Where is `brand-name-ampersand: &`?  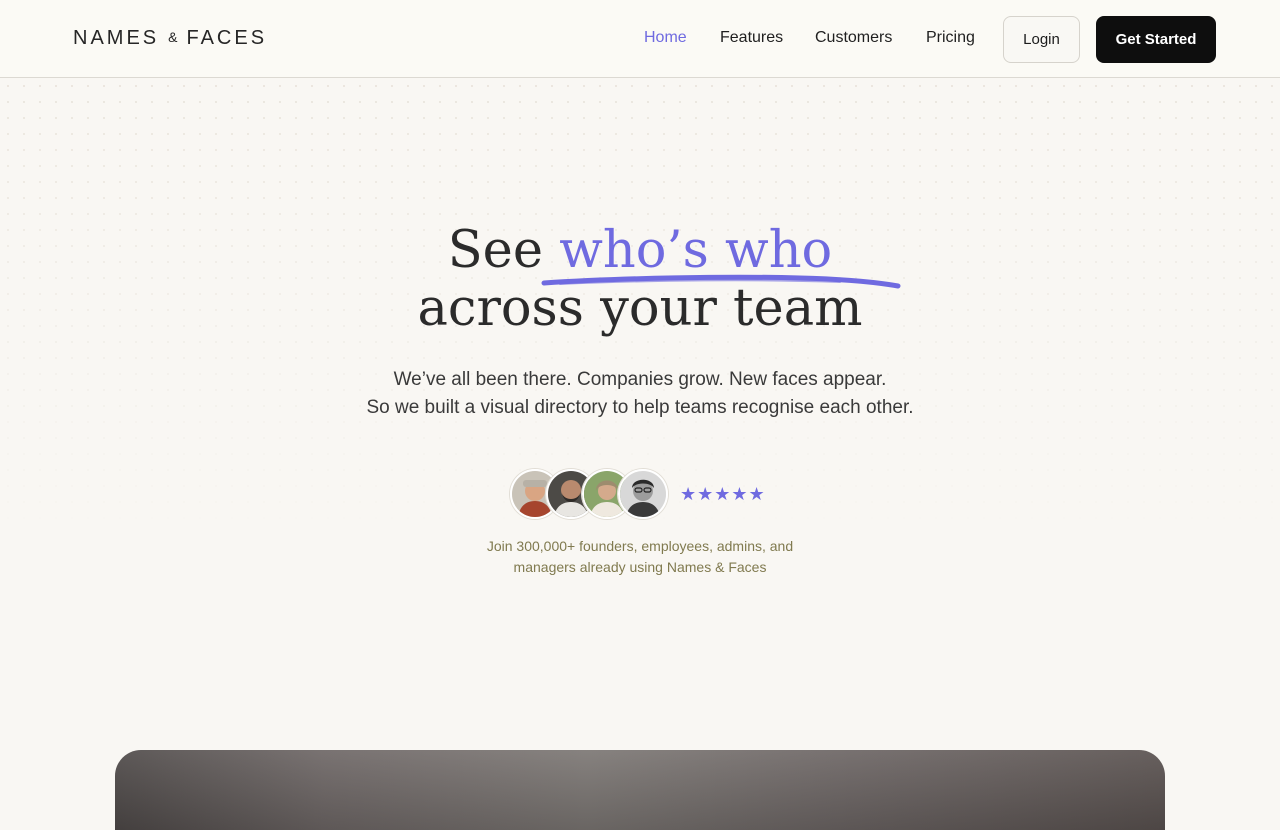 brand-name-ampersand: & is located at coordinates (173, 37).